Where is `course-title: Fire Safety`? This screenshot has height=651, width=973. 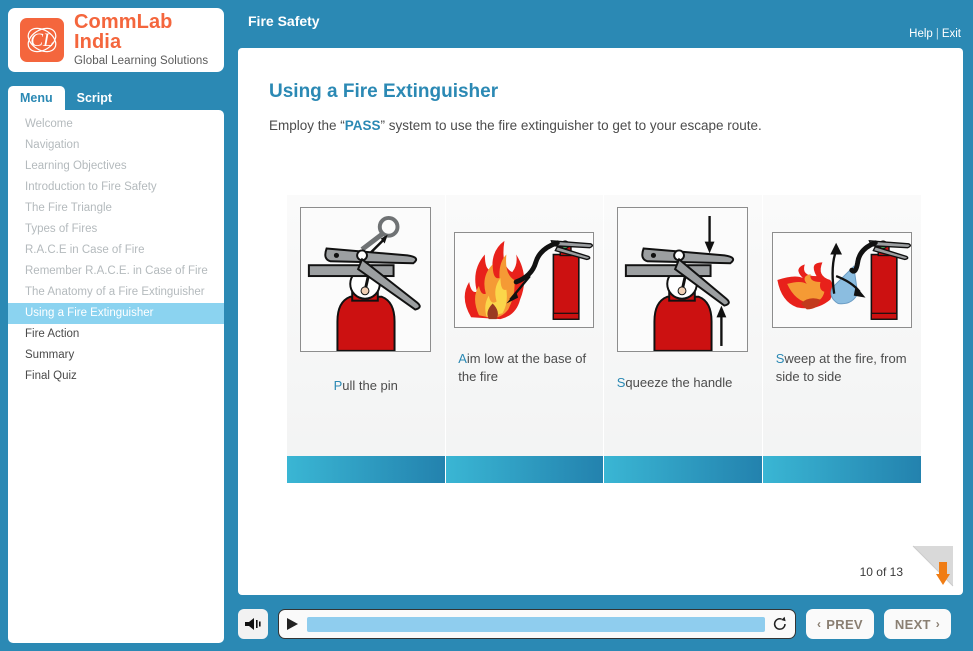
course-title: Fire Safety is located at coordinates (284, 21).